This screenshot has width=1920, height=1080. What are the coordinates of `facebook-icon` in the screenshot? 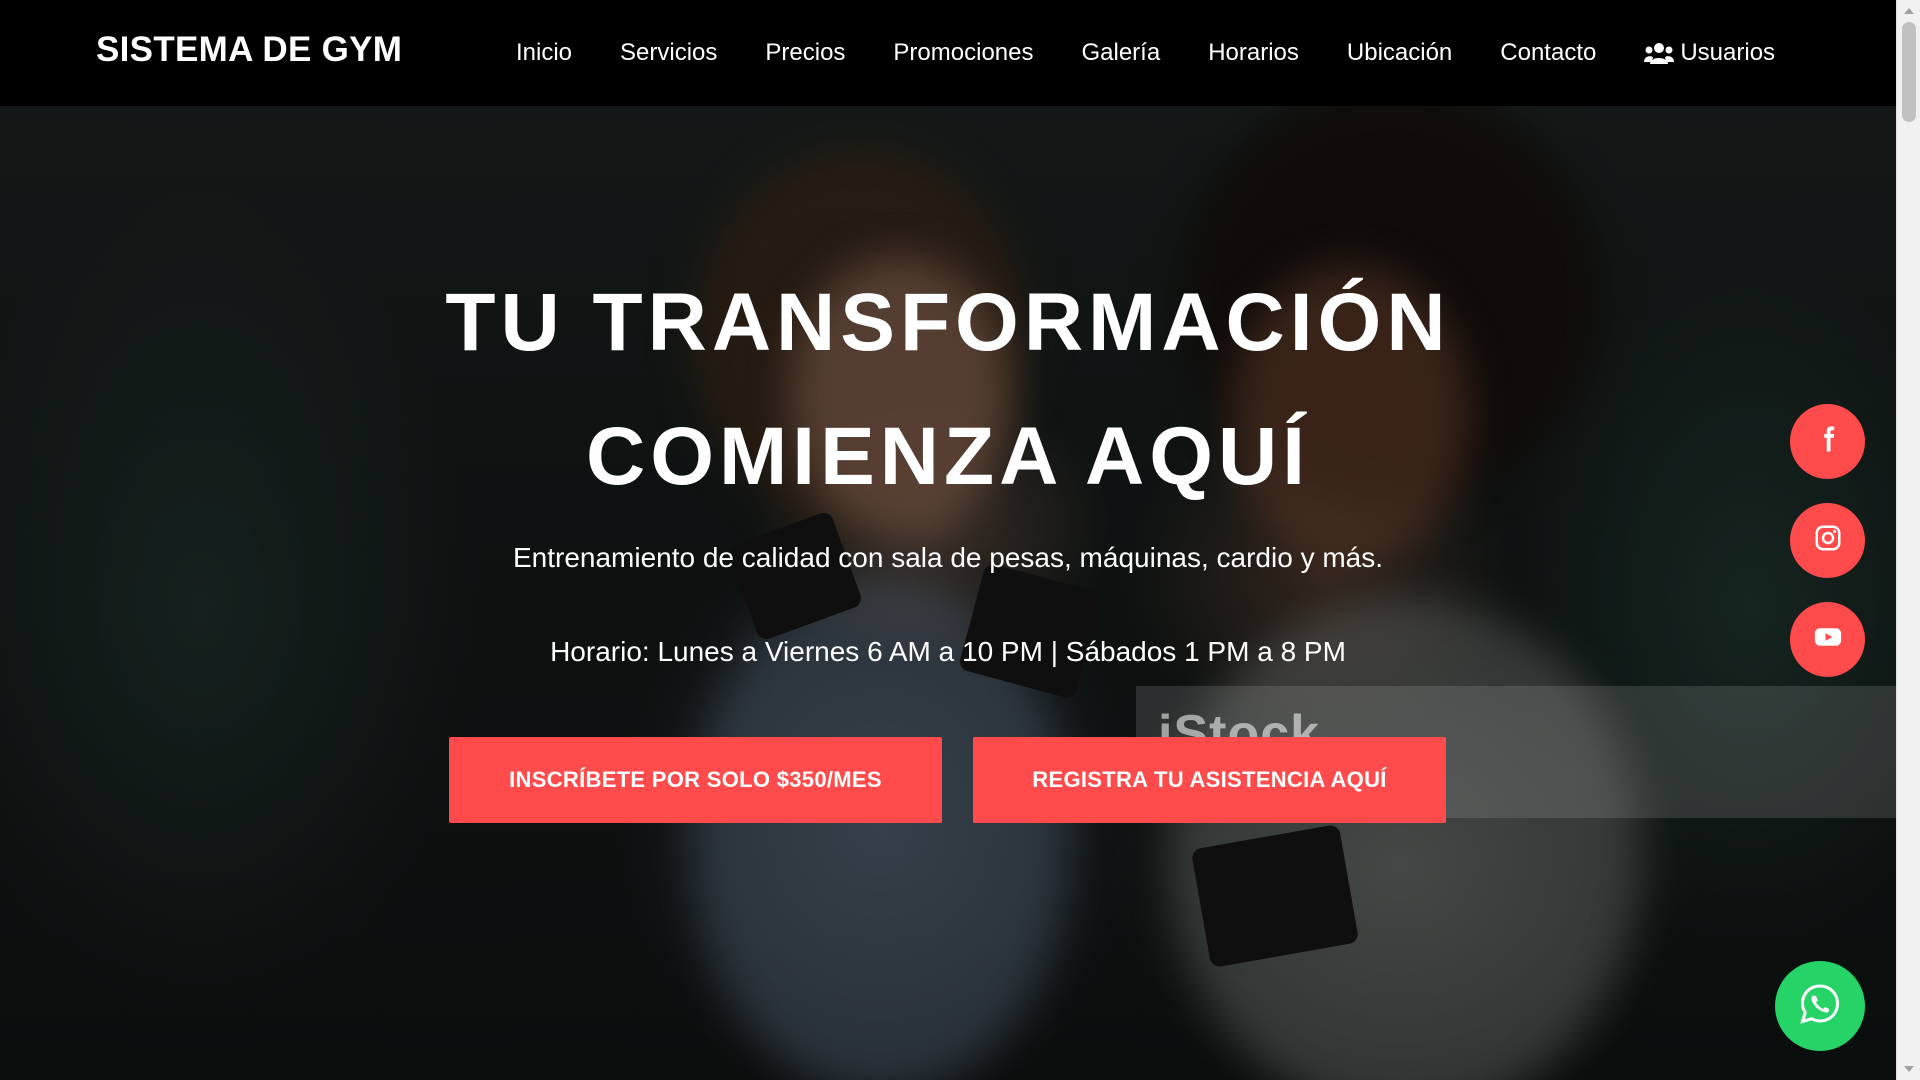 It's located at (1828, 441).